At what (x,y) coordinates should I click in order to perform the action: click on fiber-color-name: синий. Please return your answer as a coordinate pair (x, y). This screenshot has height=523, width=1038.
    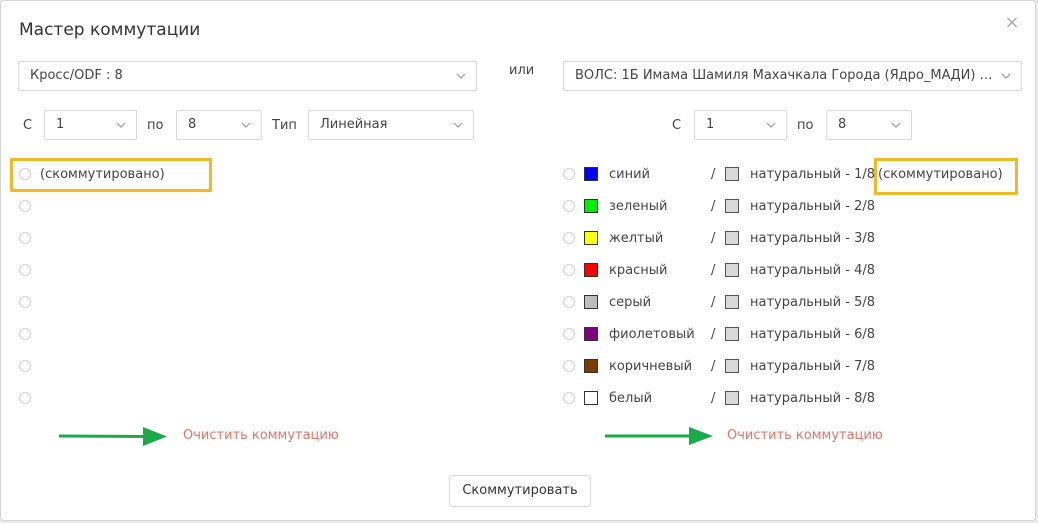
    Looking at the image, I should click on (629, 174).